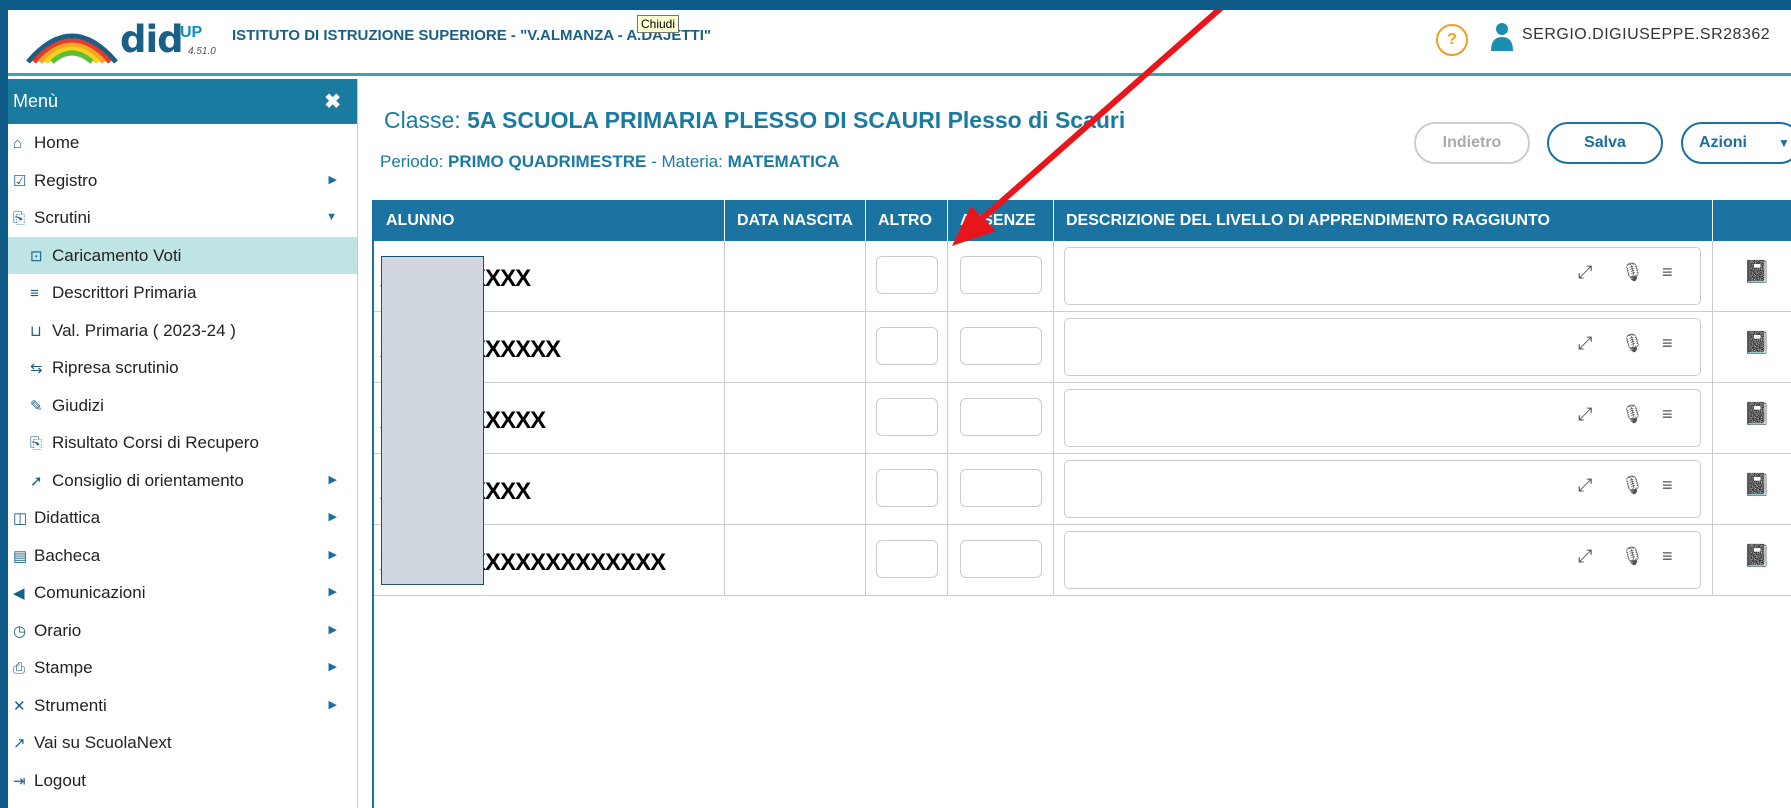  I want to click on username: SERGIO.DIGIUSEPPE.SR28362, so click(1646, 35).